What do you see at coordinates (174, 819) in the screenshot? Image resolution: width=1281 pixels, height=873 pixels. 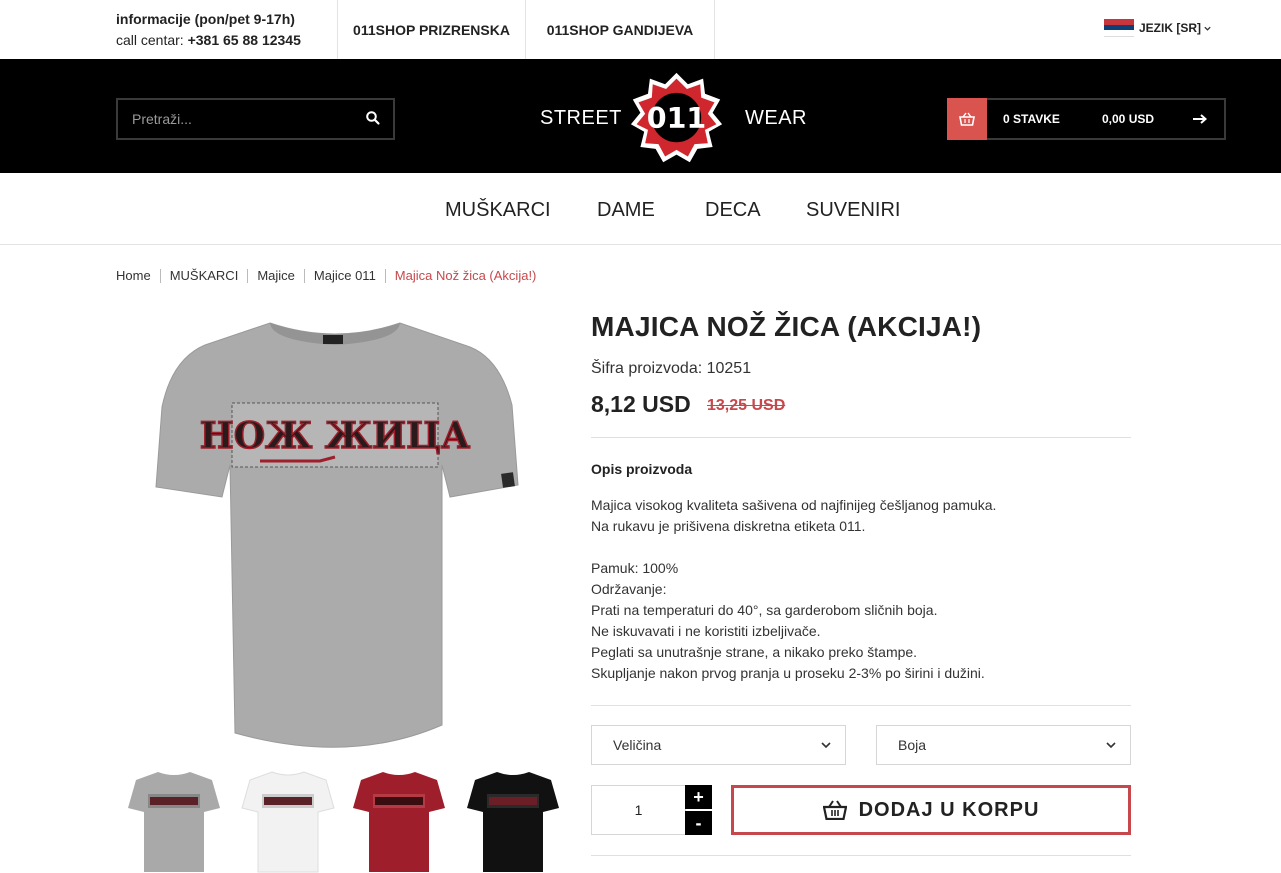 I see `thumbnail-gray` at bounding box center [174, 819].